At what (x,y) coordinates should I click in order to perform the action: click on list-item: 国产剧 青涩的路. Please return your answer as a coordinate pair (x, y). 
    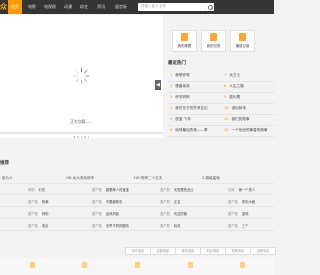
    Looking at the image, I should click on (173, 213).